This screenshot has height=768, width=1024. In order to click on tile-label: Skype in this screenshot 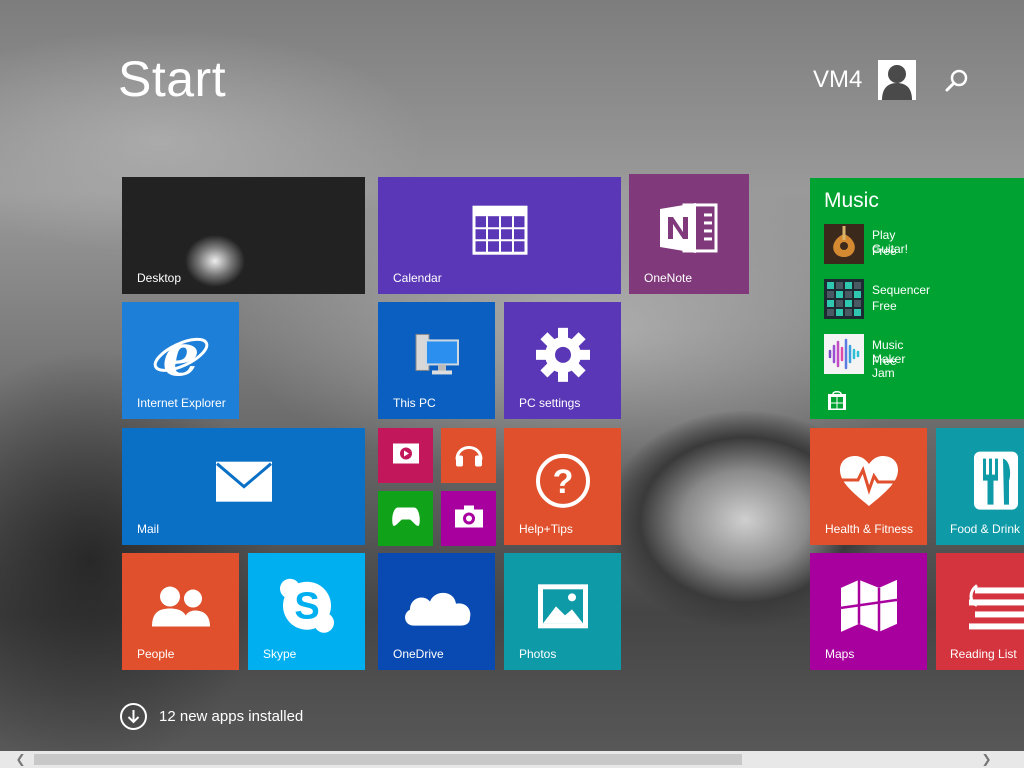, I will do `click(280, 654)`.